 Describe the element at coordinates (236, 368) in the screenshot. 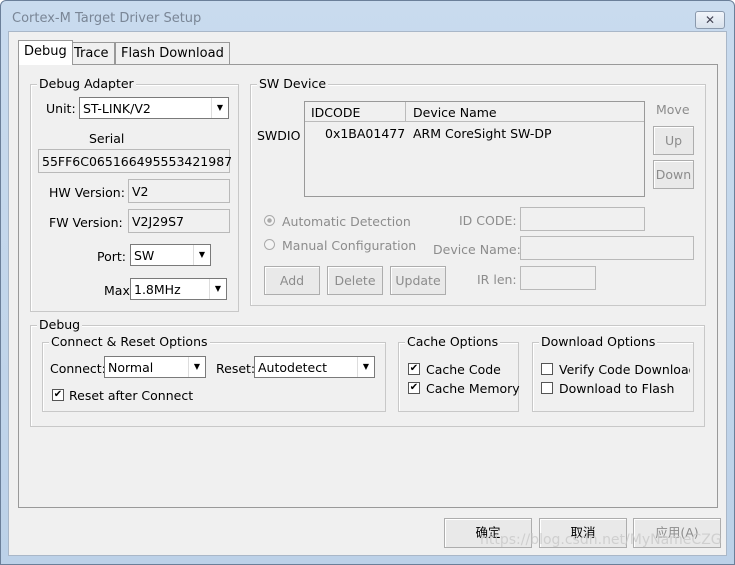

I see `reset-label: Reset:` at that location.